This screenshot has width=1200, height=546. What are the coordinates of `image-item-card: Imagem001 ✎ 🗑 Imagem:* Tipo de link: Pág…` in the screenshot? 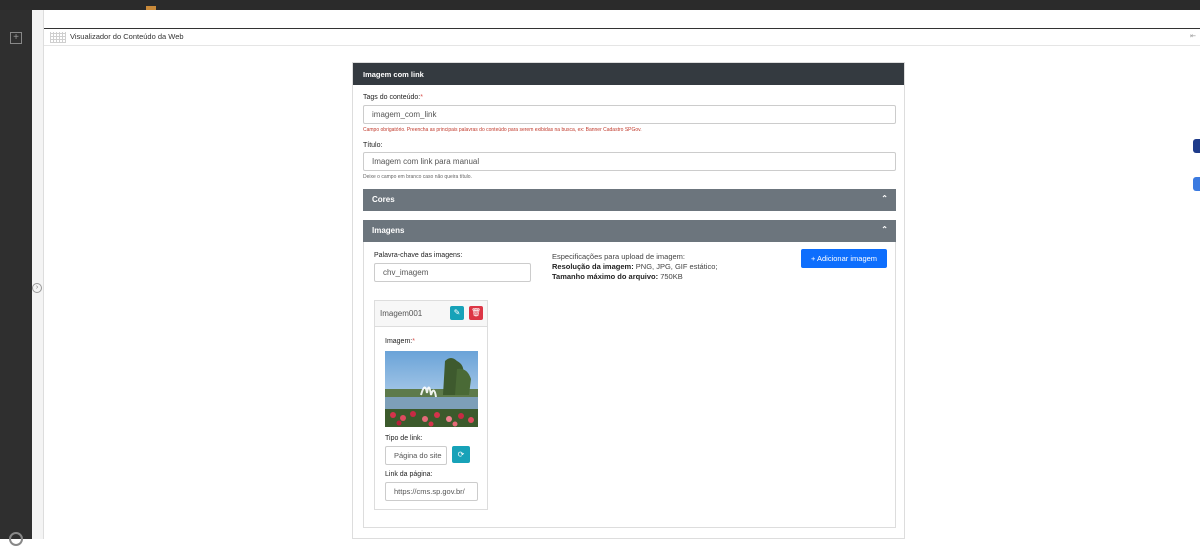 It's located at (431, 405).